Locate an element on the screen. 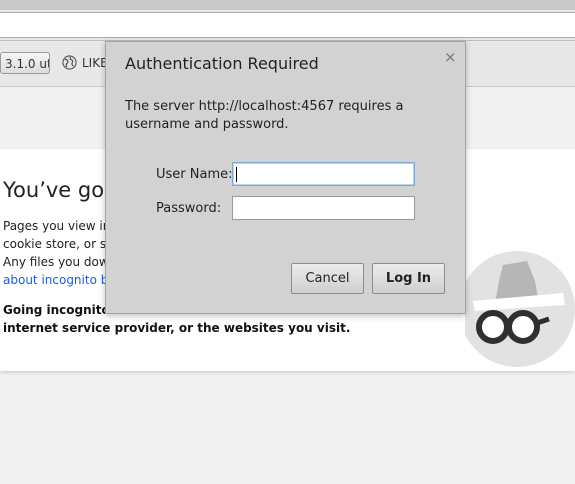  text-caret is located at coordinates (236, 174).